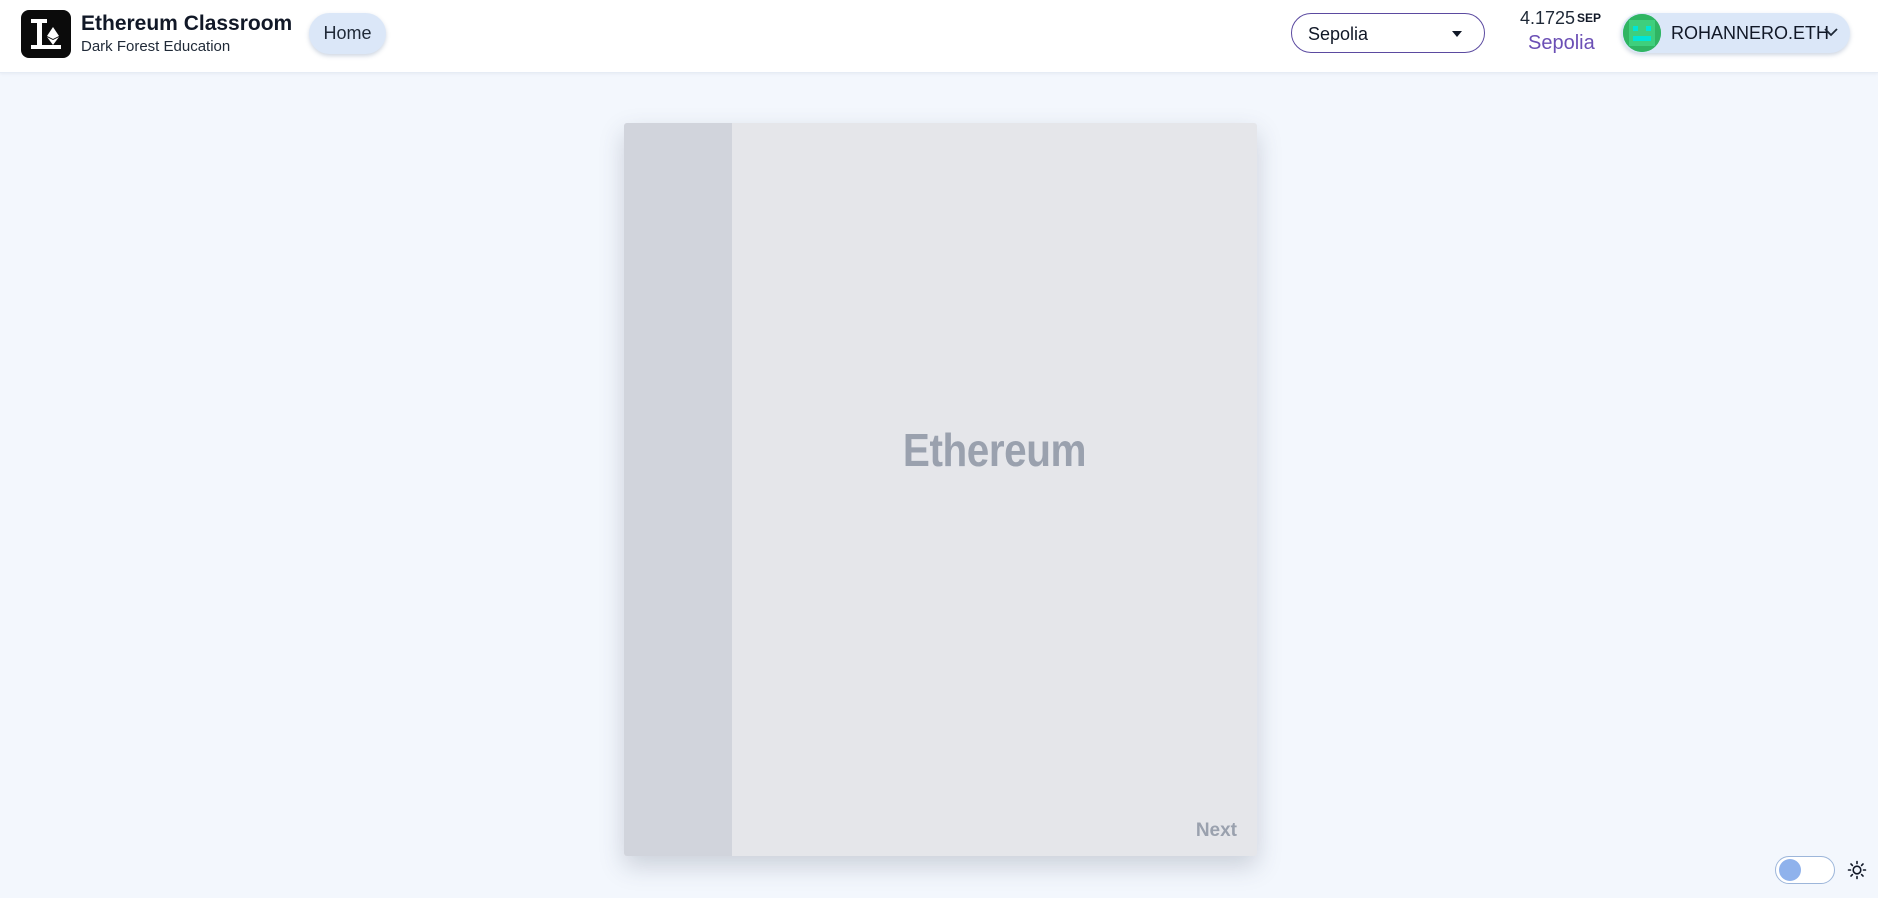 The width and height of the screenshot is (1878, 898). Describe the element at coordinates (1589, 18) in the screenshot. I see `balance-unit: SEP` at that location.